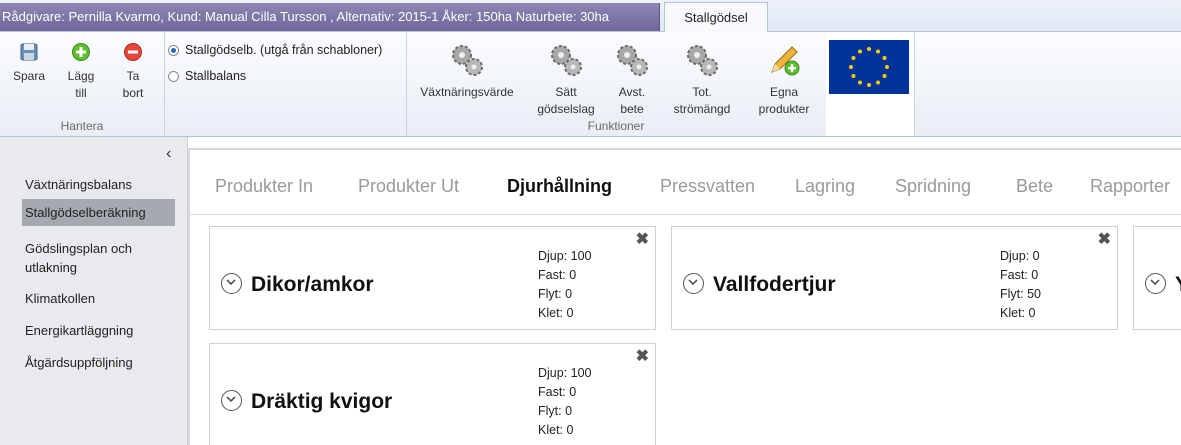  What do you see at coordinates (408, 186) in the screenshot?
I see `tab-produkter-ut: Produkter Ut` at bounding box center [408, 186].